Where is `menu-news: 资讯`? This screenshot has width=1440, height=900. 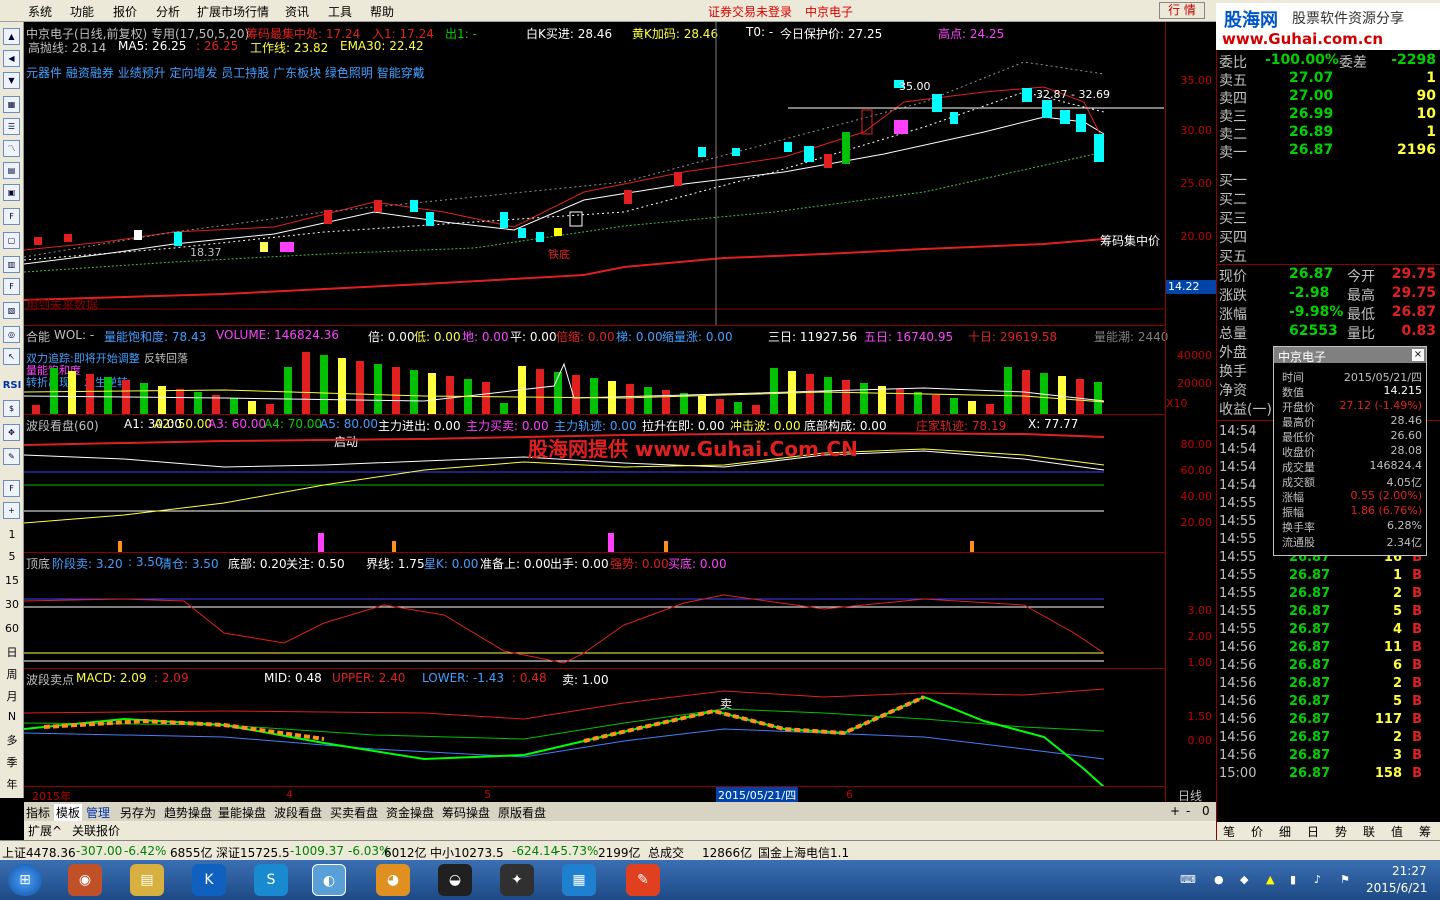 menu-news: 资讯 is located at coordinates (297, 11).